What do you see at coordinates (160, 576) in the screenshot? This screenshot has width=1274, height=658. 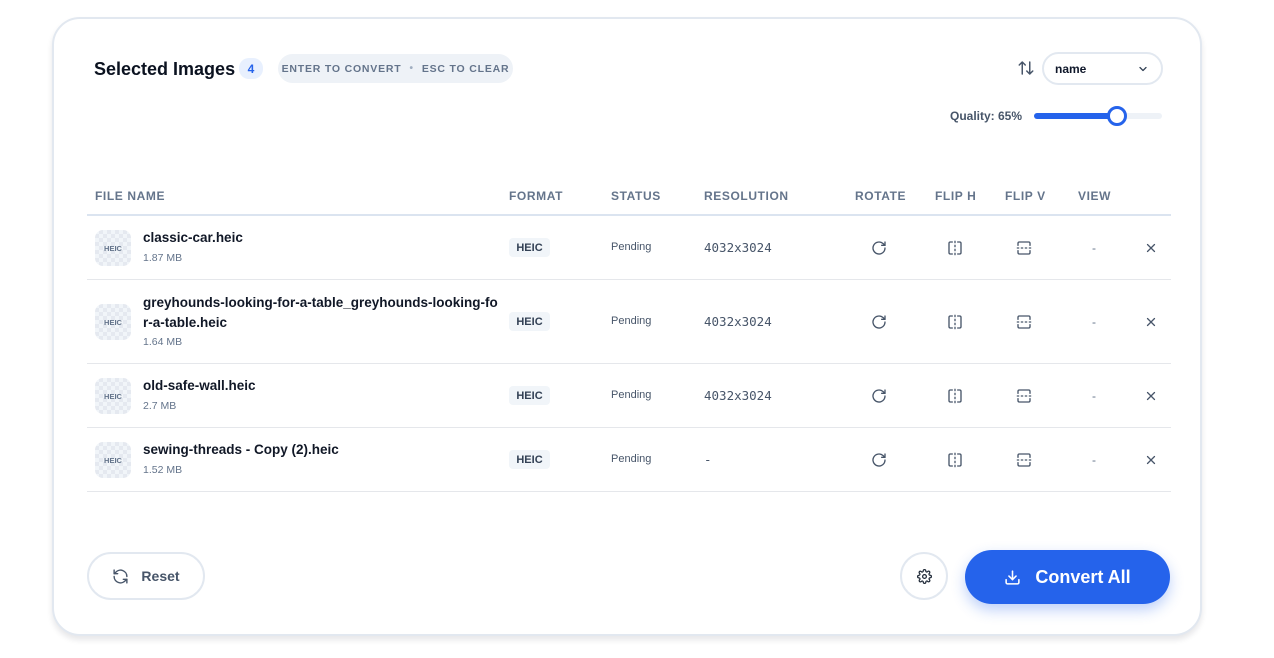 I see `reset-label: Reset` at bounding box center [160, 576].